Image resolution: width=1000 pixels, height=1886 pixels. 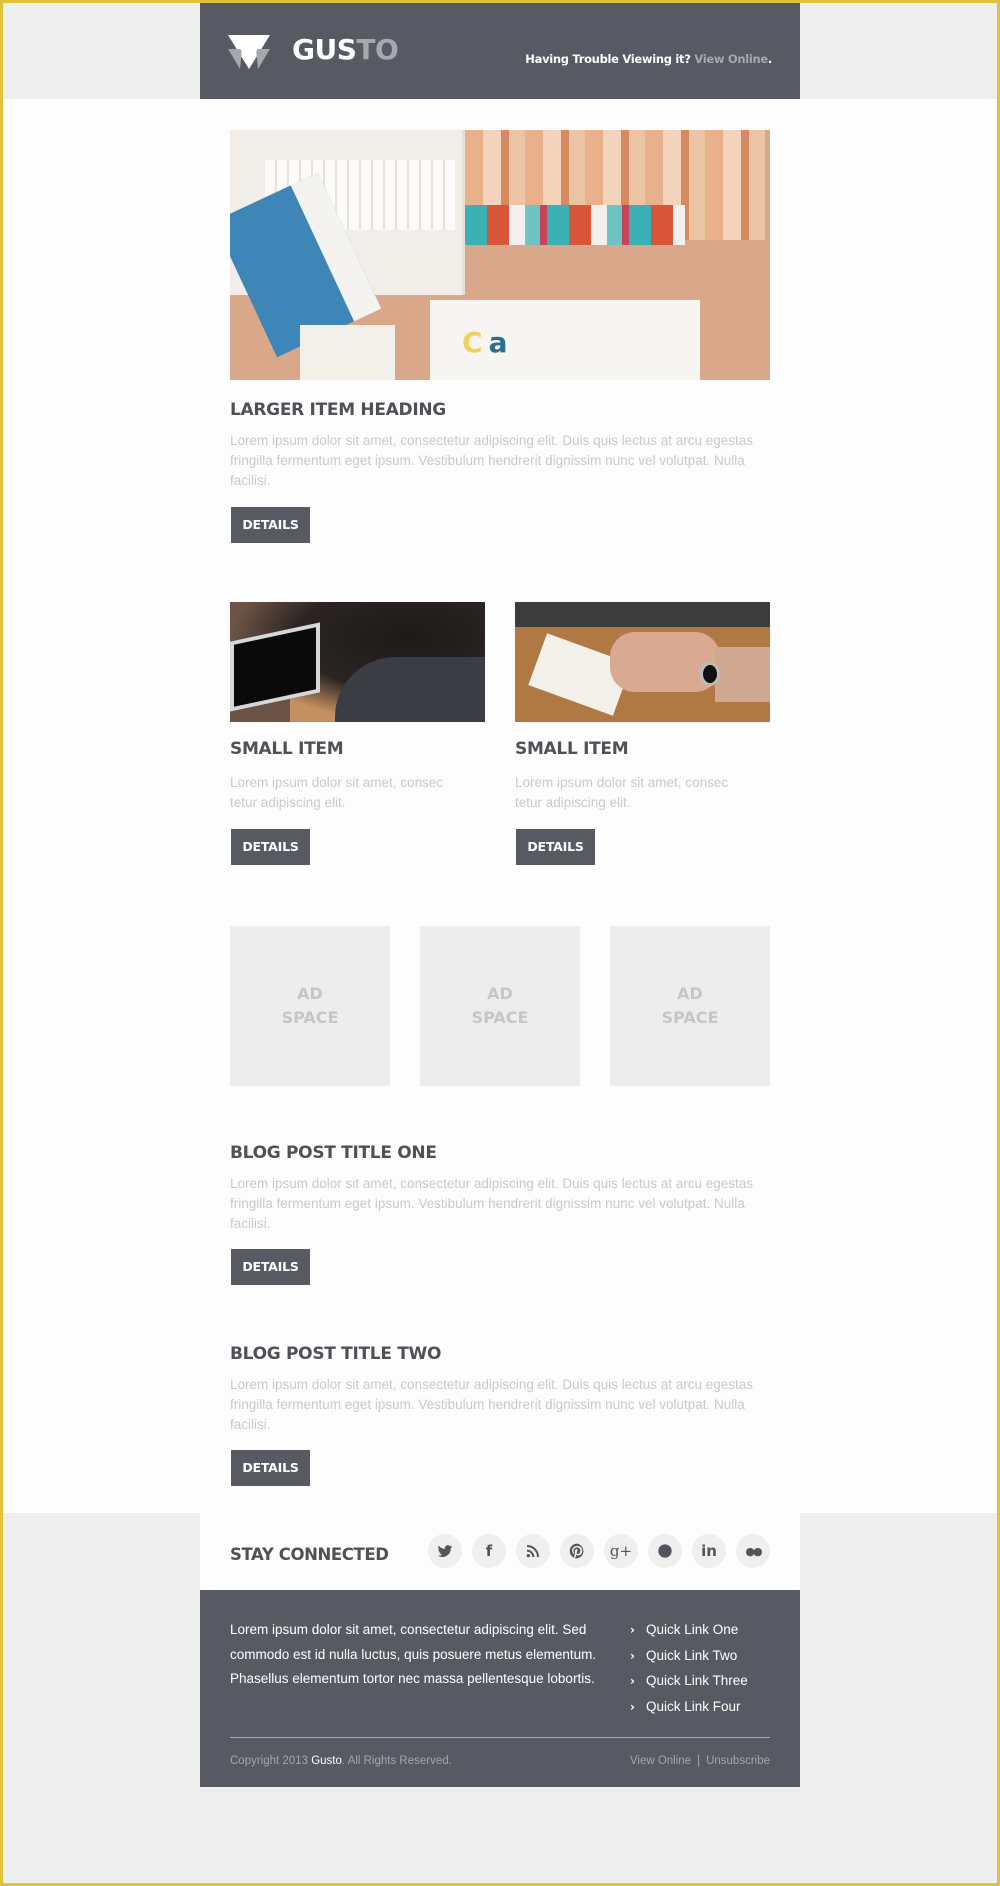 I want to click on facebook-glyph: f, so click(x=489, y=1551).